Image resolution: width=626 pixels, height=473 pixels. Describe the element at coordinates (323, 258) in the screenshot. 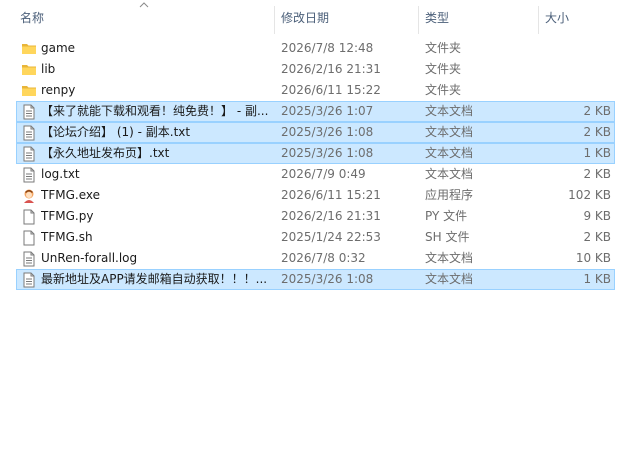

I see `file-modified-date: 2026/7/8 0:32` at that location.